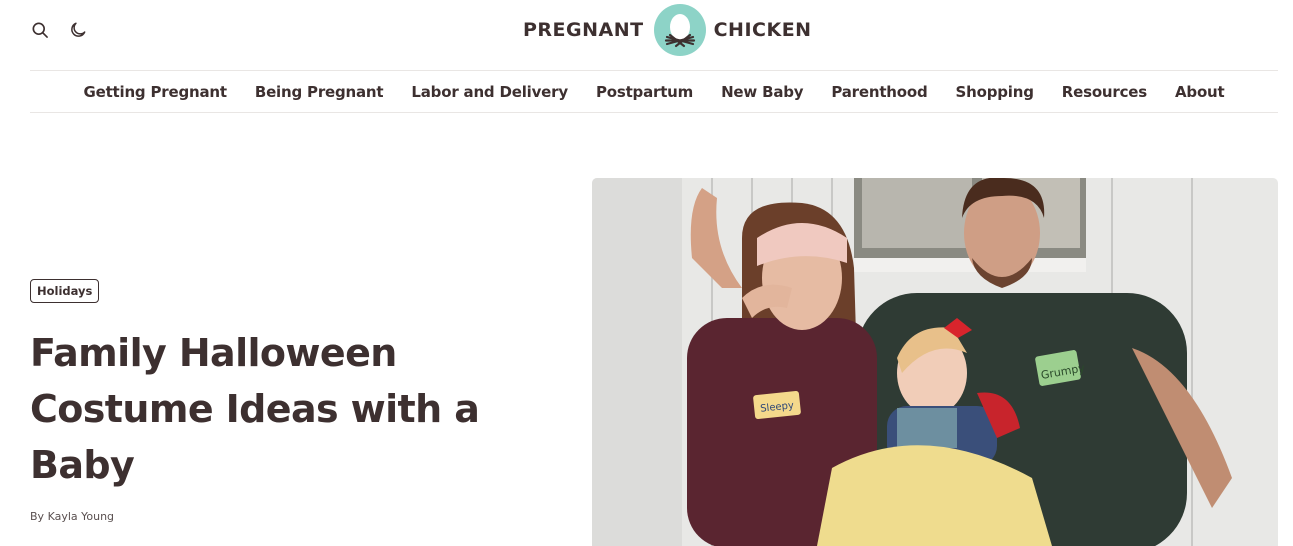  I want to click on site-logo: PREGNANT CHICKEN, so click(667, 30).